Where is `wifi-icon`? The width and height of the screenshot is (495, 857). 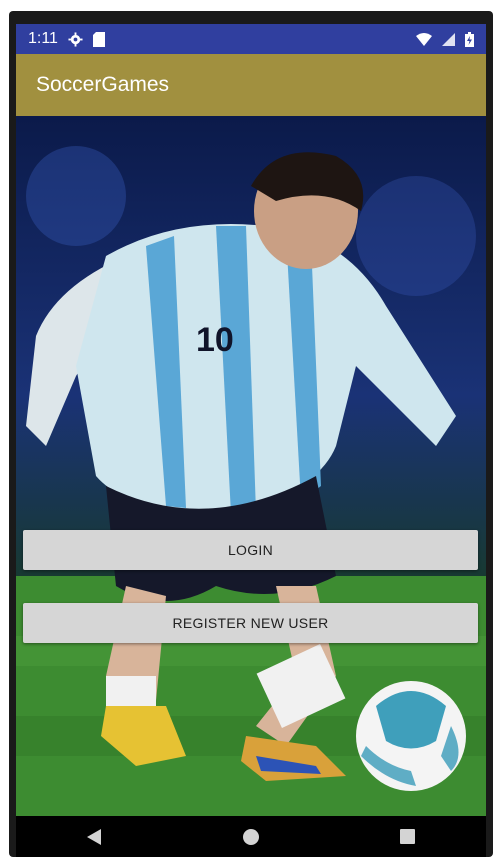 wifi-icon is located at coordinates (424, 39).